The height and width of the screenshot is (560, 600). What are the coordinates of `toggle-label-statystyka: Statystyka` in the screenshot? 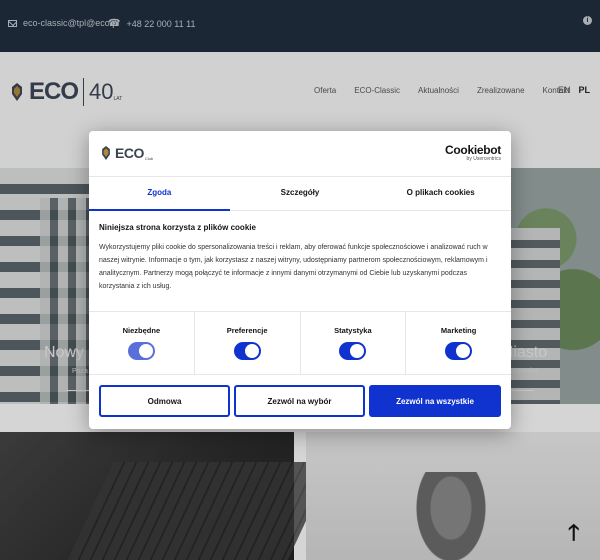 It's located at (353, 330).